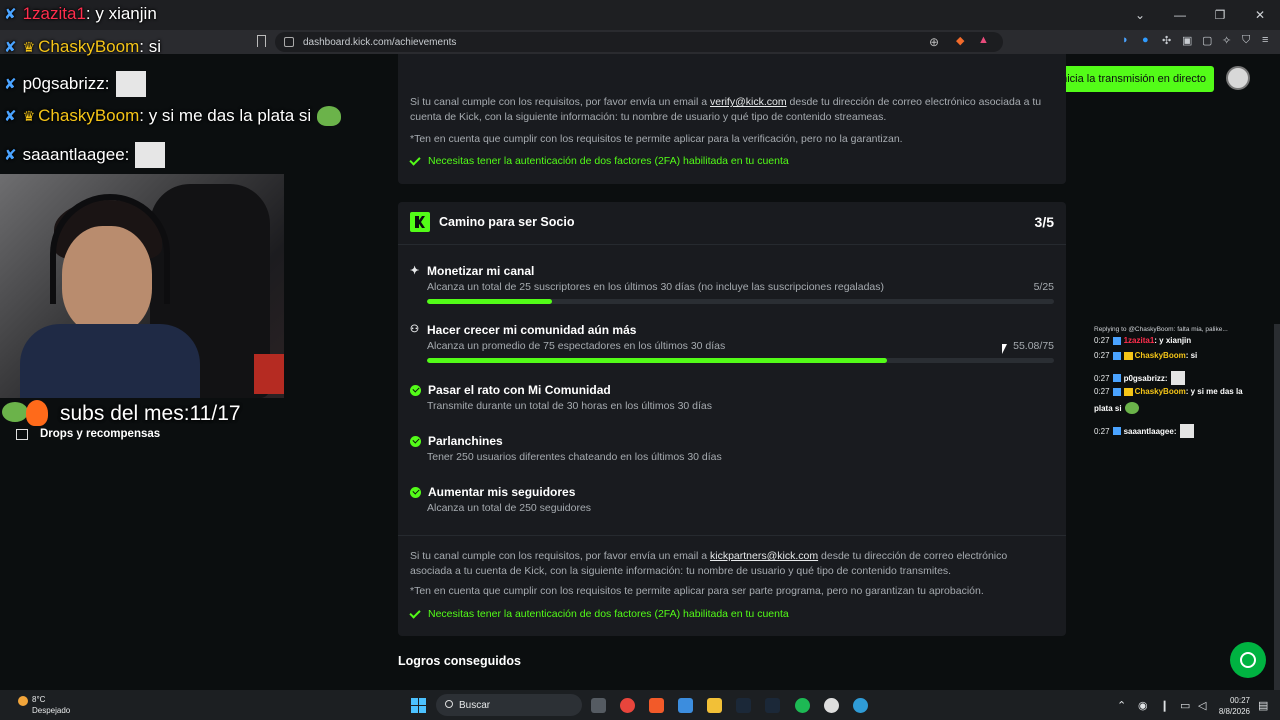  What do you see at coordinates (89, 115) in the screenshot?
I see `overlay-username: ChaskyBoom` at bounding box center [89, 115].